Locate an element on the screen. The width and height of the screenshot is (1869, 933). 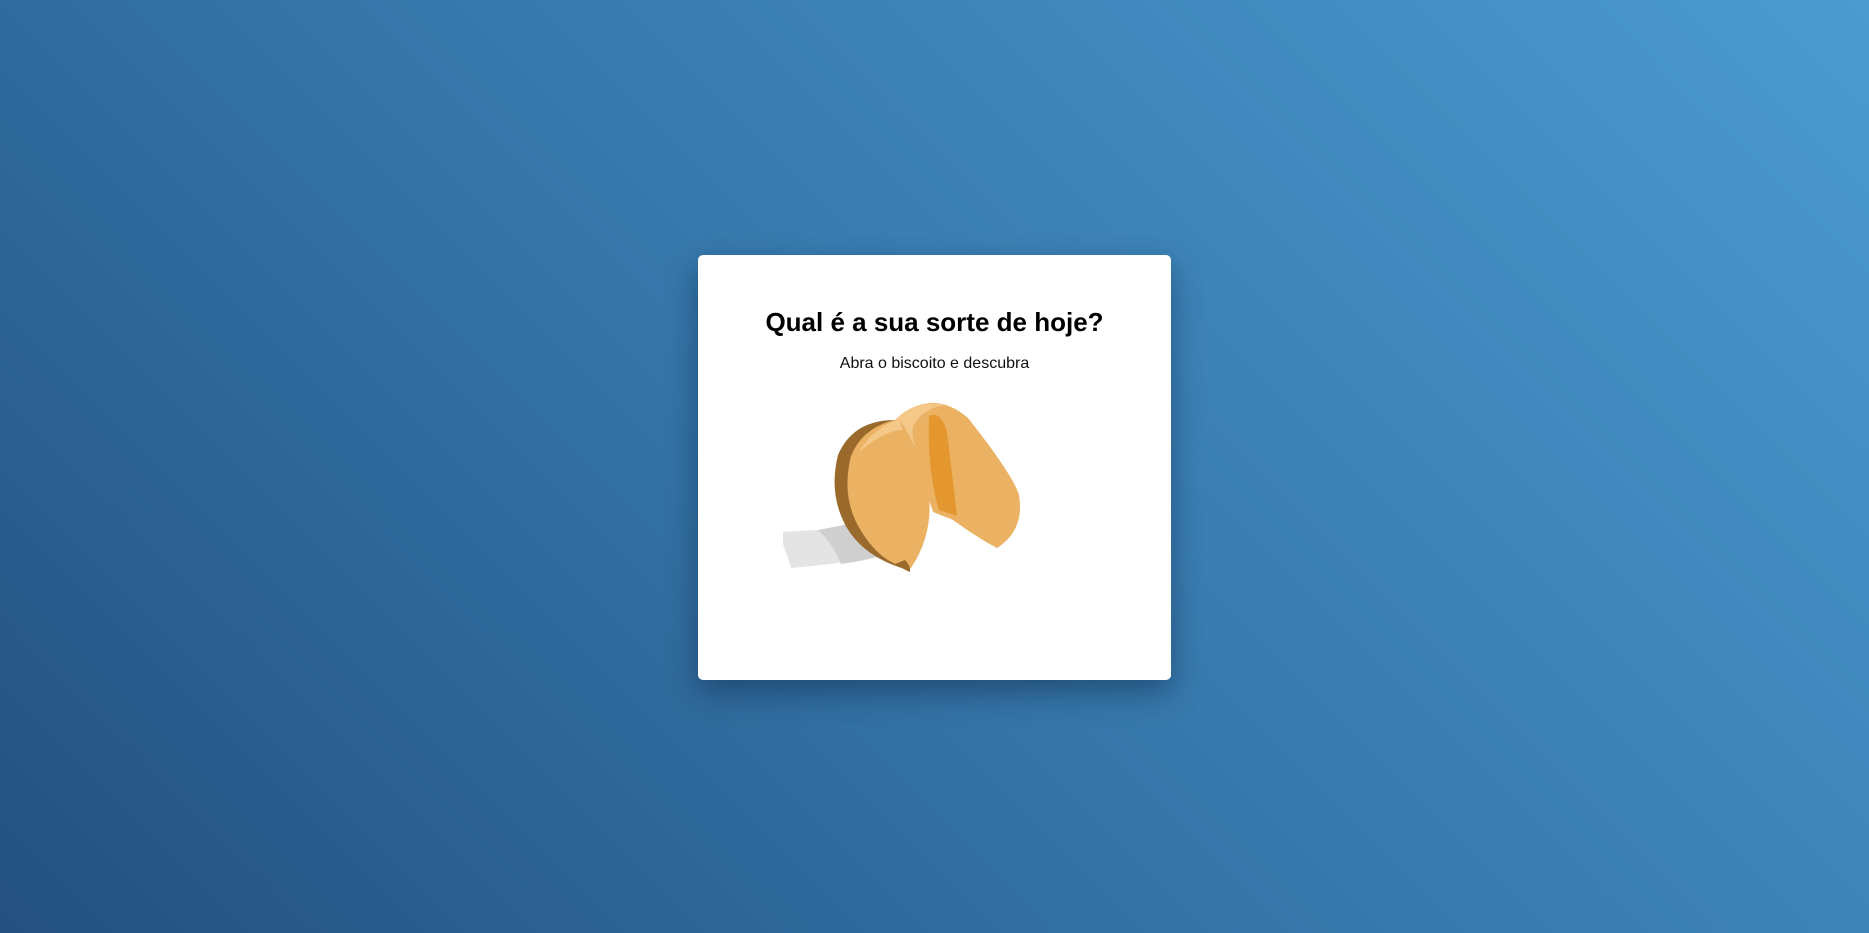
page-subtitle: Abra o biscoito e descubra is located at coordinates (934, 363).